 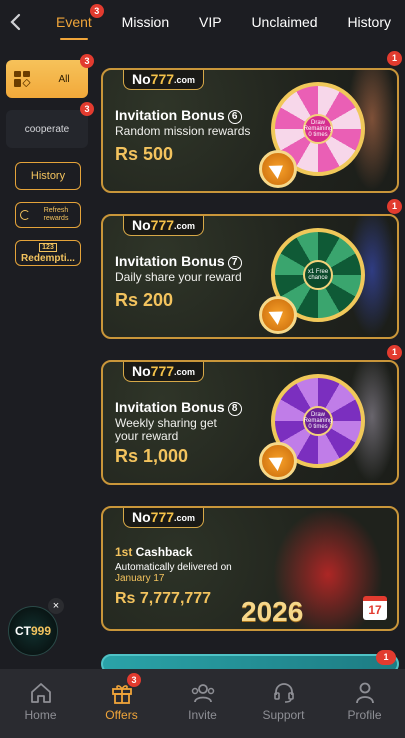 I want to click on sidebar-item-cooperate-badge: 3, so click(x=87, y=109).